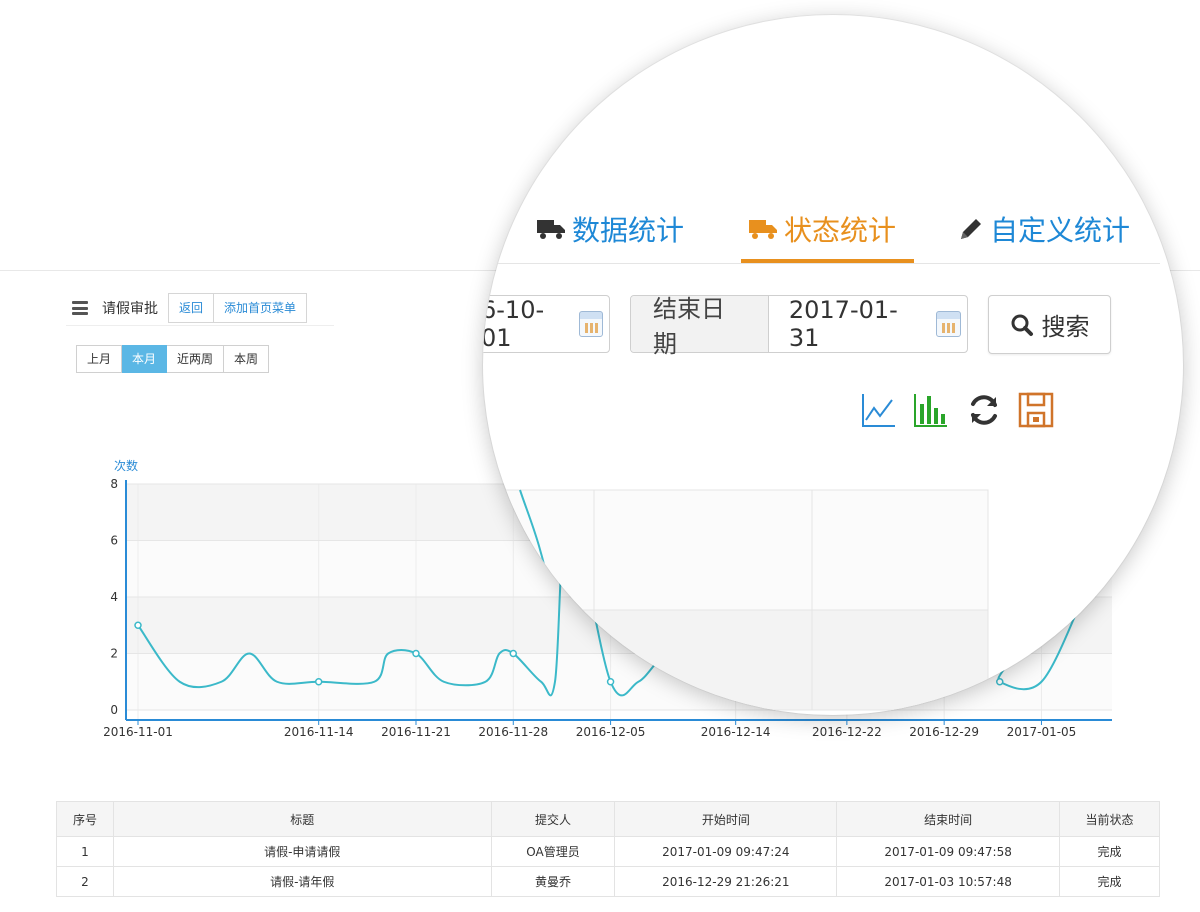  Describe the element at coordinates (726, 851) in the screenshot. I see `table-cell: 2017-01-09 09:47:24` at that location.